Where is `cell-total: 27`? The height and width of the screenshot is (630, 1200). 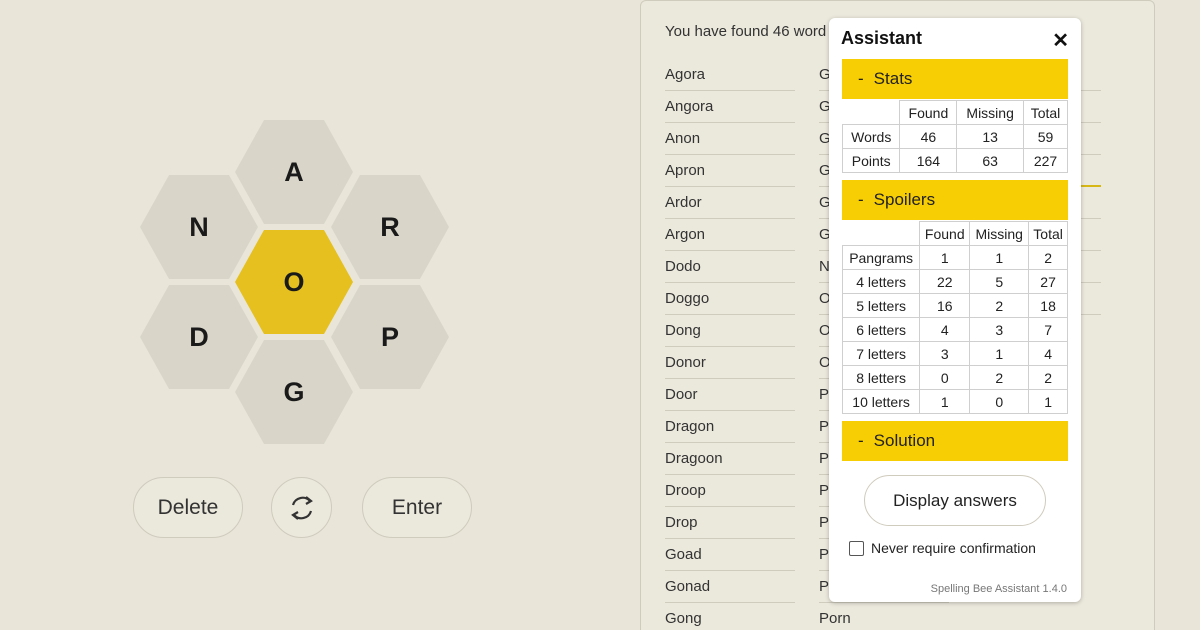 cell-total: 27 is located at coordinates (1048, 281).